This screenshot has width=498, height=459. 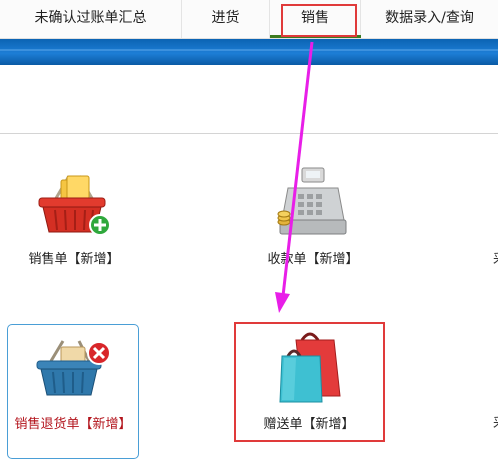 What do you see at coordinates (73, 368) in the screenshot?
I see `shopping-basket-remove-icon` at bounding box center [73, 368].